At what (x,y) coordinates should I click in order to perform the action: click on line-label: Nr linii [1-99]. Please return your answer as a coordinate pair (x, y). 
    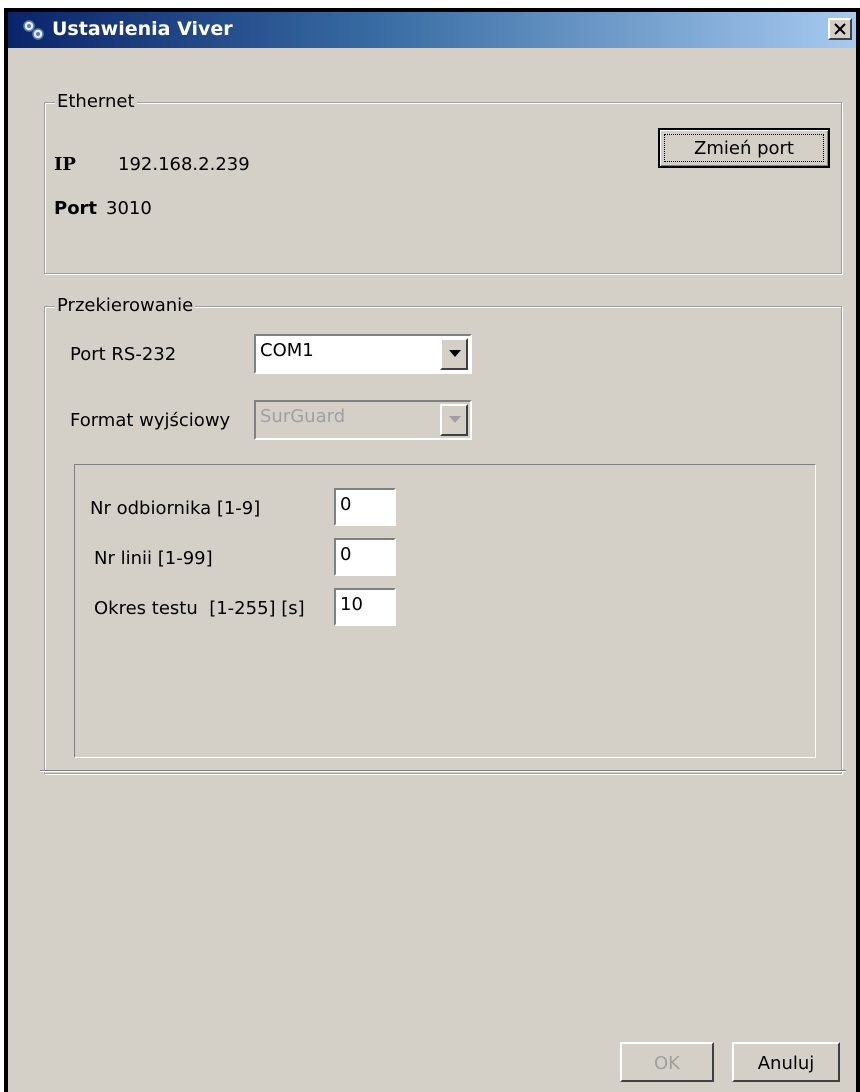
    Looking at the image, I should click on (153, 558).